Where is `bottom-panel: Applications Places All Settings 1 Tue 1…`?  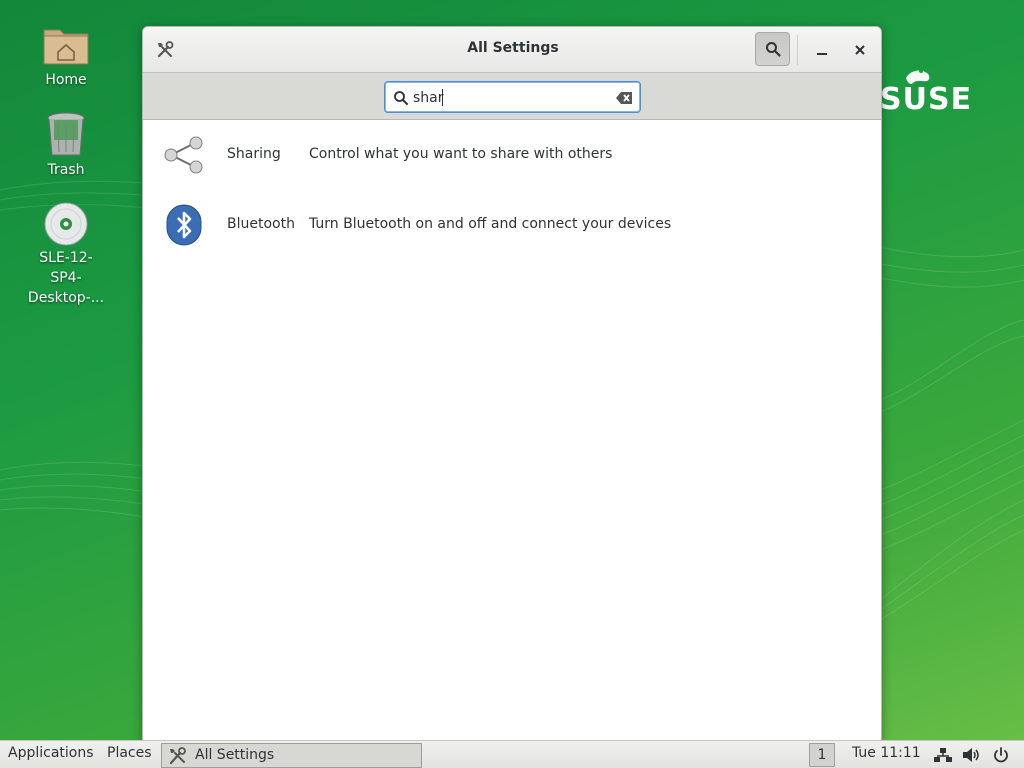
bottom-panel: Applications Places All Settings 1 Tue 1… is located at coordinates (512, 754).